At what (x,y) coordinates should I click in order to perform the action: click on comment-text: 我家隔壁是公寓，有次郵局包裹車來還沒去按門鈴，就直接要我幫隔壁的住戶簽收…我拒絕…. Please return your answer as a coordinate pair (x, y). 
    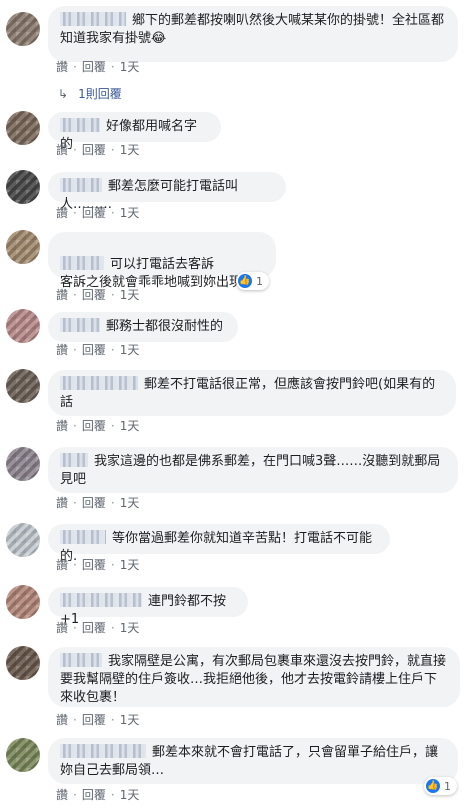
    Looking at the image, I should click on (253, 679).